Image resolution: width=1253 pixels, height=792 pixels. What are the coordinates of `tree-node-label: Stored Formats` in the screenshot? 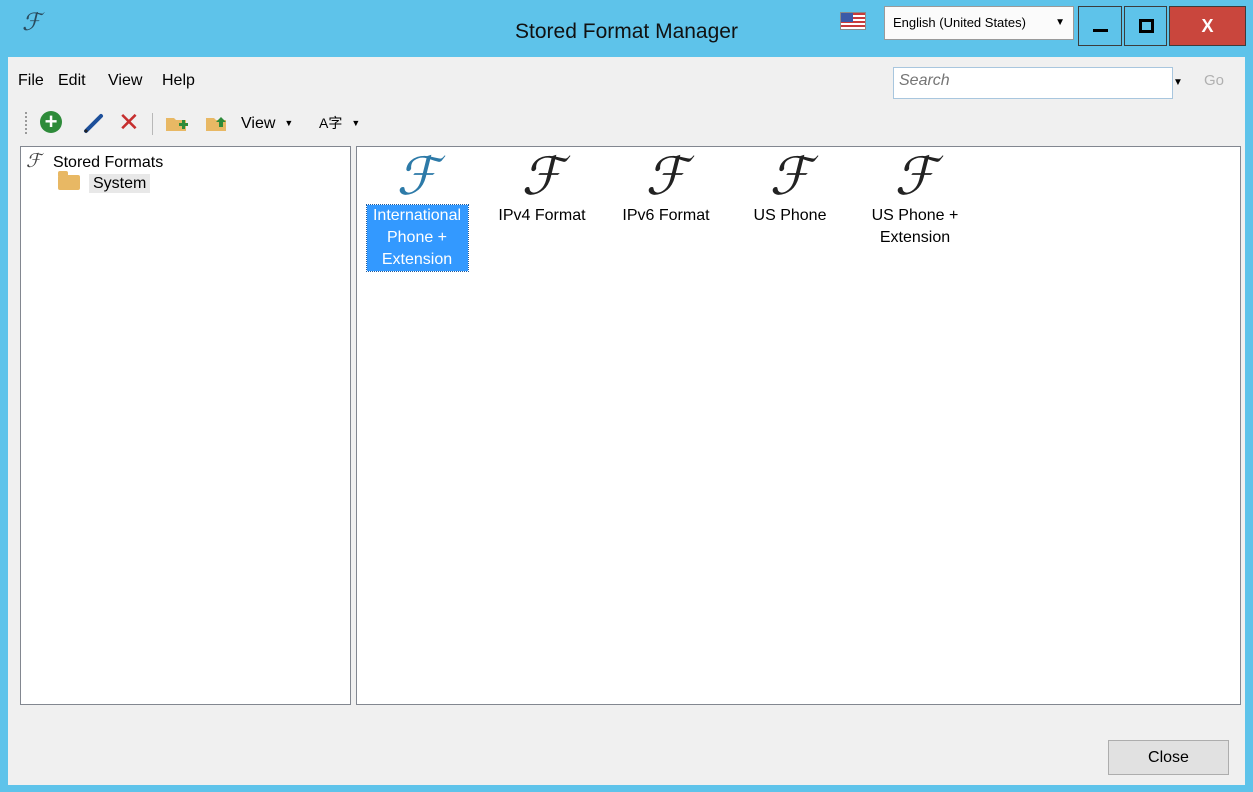 It's located at (108, 162).